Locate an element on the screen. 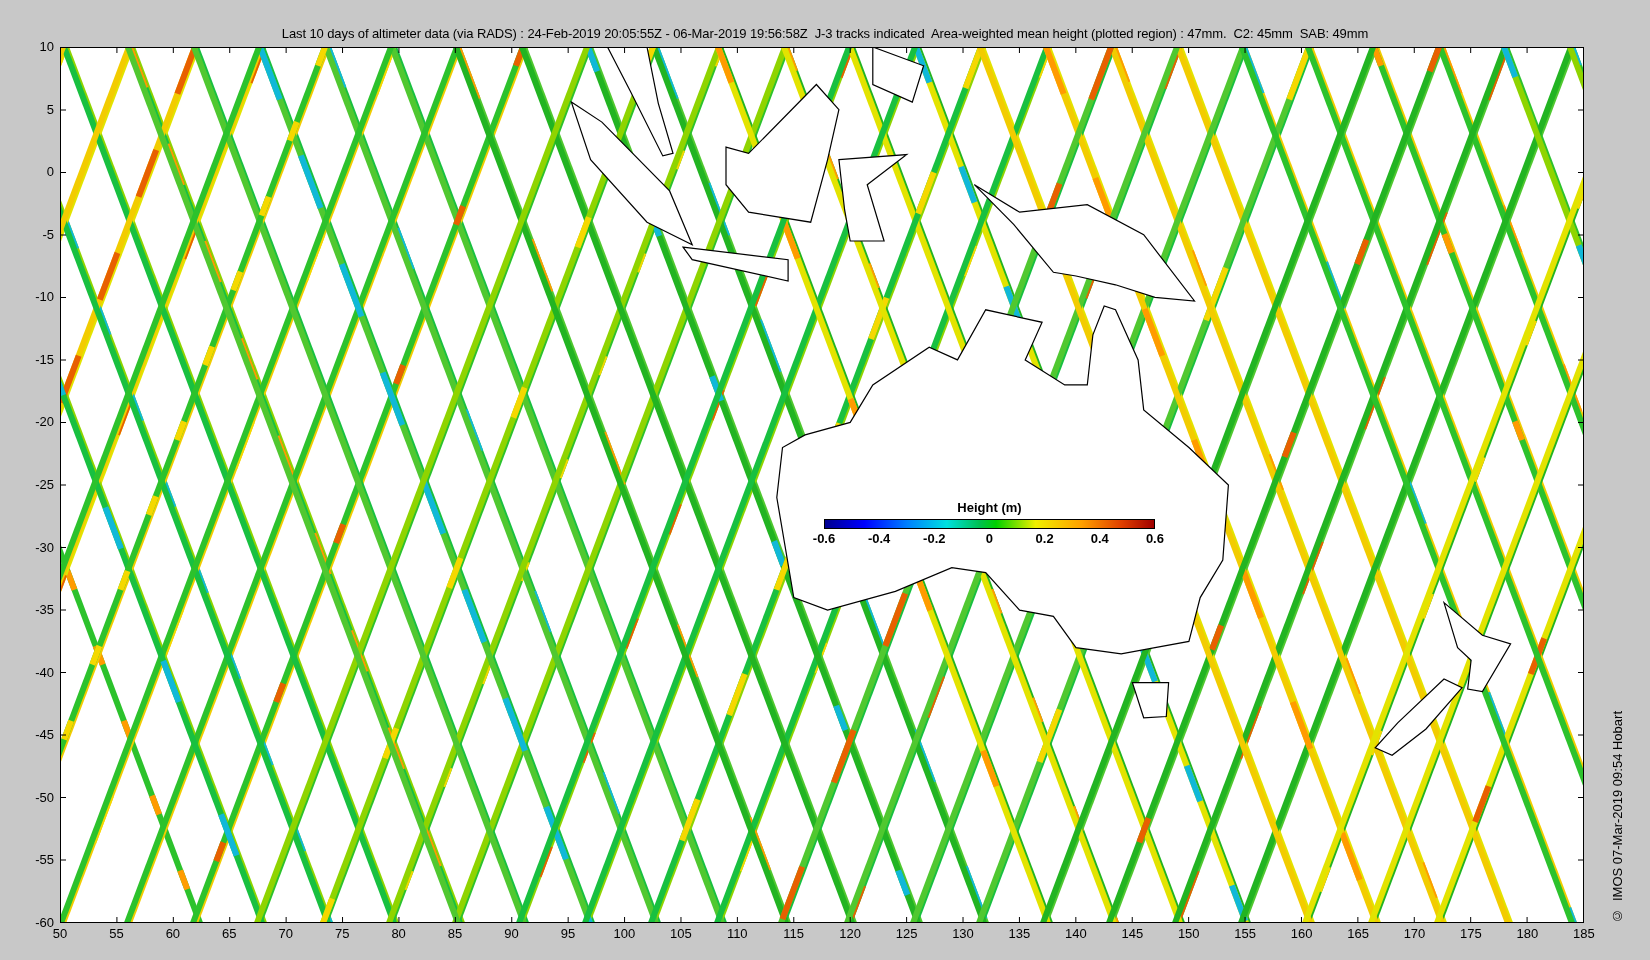  x-axis-label: 140 is located at coordinates (1076, 934).